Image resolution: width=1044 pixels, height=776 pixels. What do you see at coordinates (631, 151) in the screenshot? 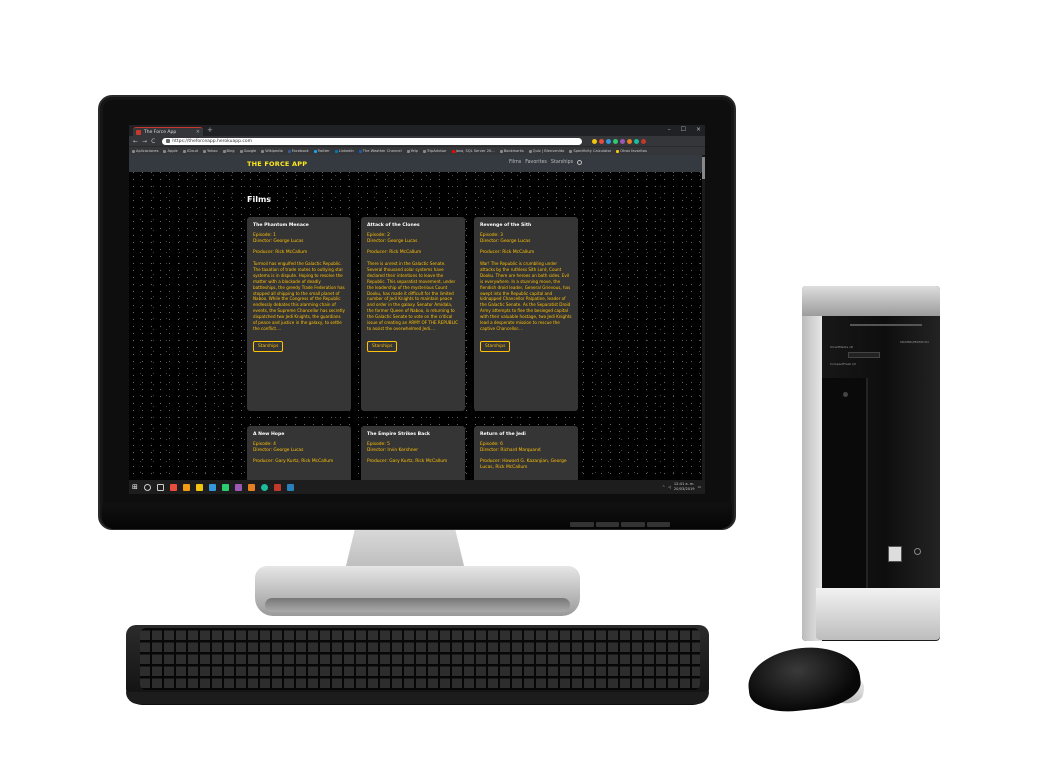
I see `bookmark-item: Otros favoritos` at bounding box center [631, 151].